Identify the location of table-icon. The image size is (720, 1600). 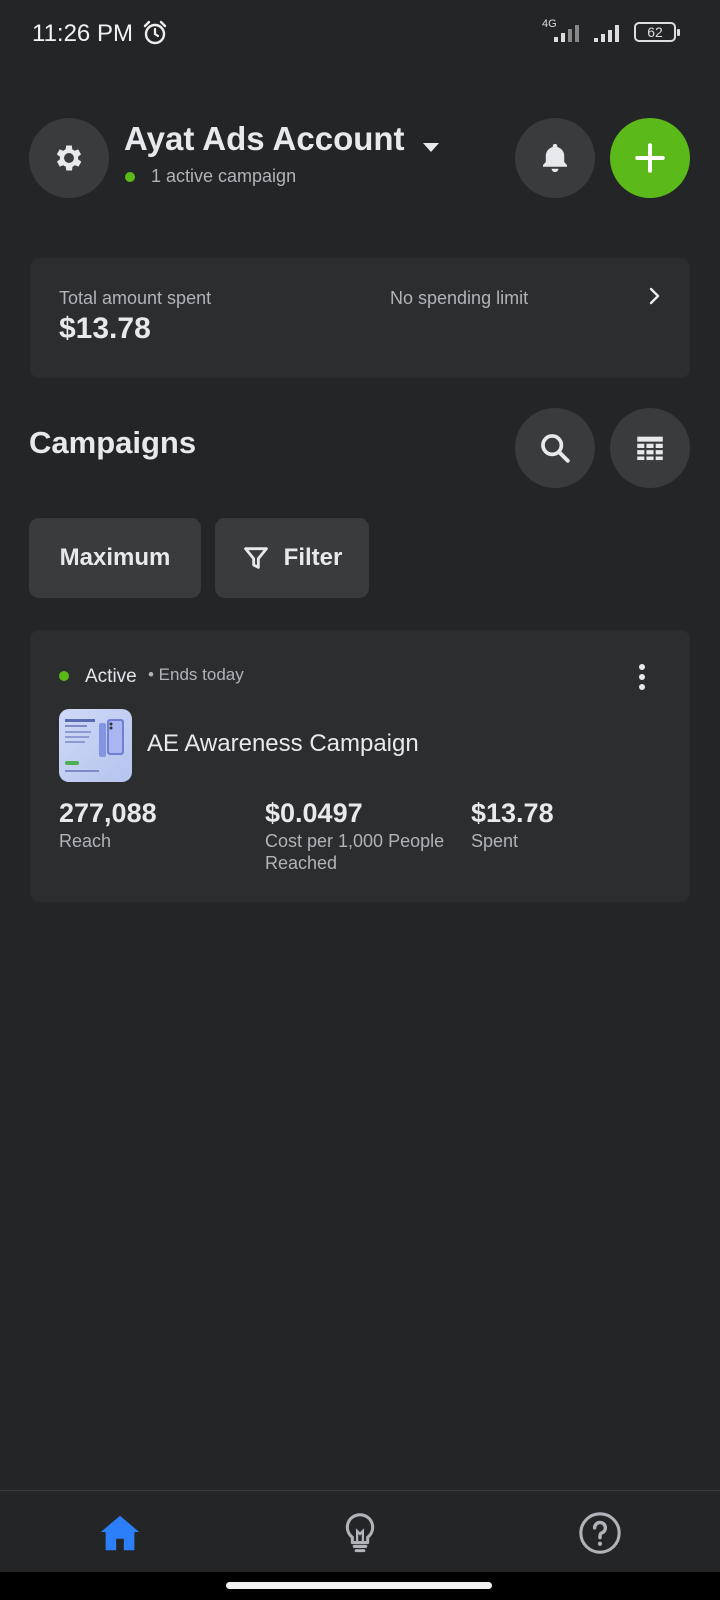
(650, 448).